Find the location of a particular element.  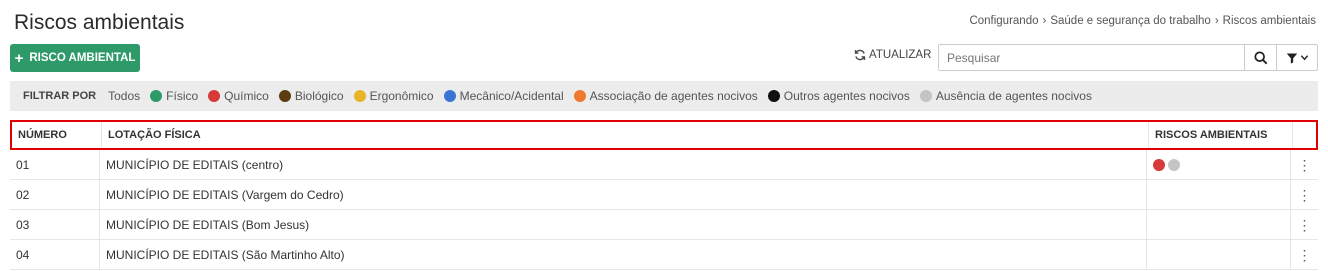

cell-number: 01 is located at coordinates (55, 164).